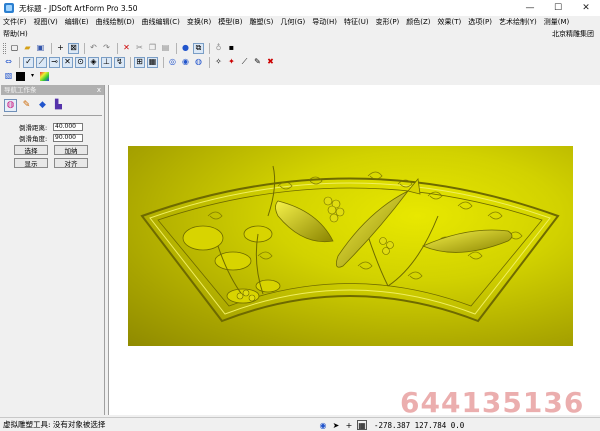  Describe the element at coordinates (99, 90) in the screenshot. I see `nav-close-icon: x` at that location.